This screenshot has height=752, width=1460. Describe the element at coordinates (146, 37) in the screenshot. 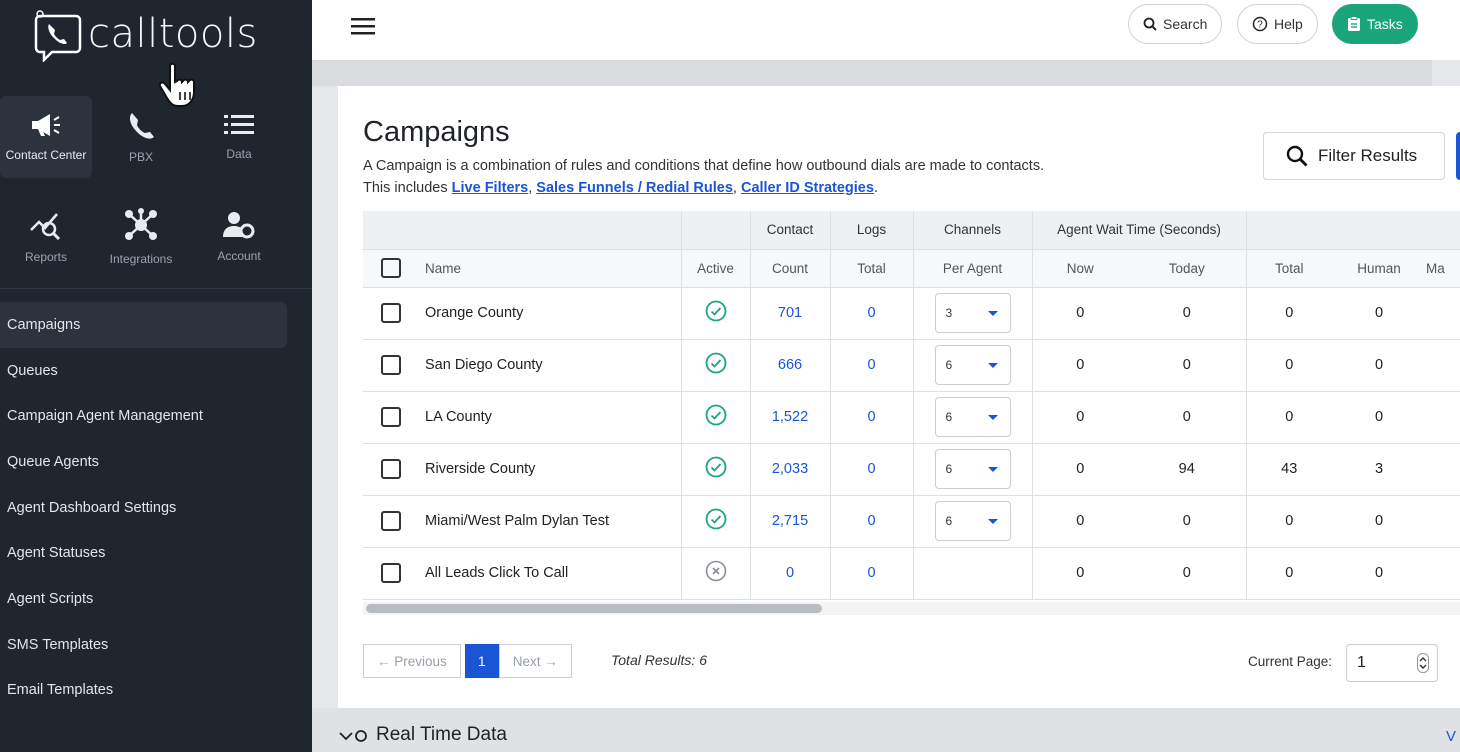

I see `logo: calltools` at that location.